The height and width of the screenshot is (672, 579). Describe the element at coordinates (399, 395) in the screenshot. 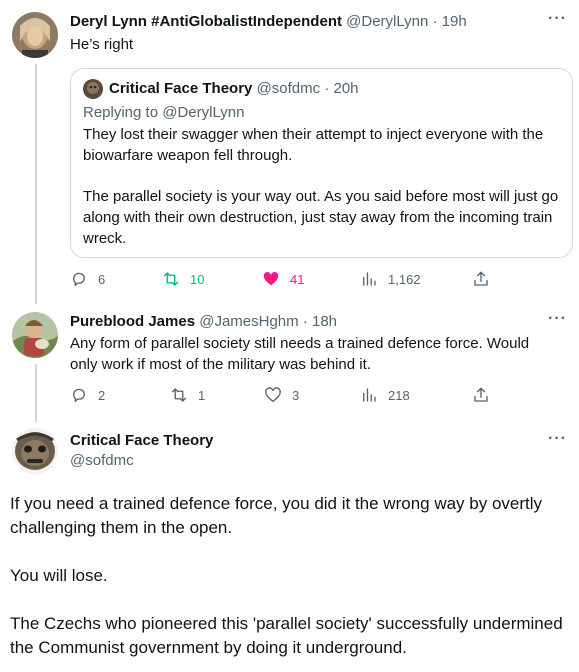

I see `views-count: 218` at that location.